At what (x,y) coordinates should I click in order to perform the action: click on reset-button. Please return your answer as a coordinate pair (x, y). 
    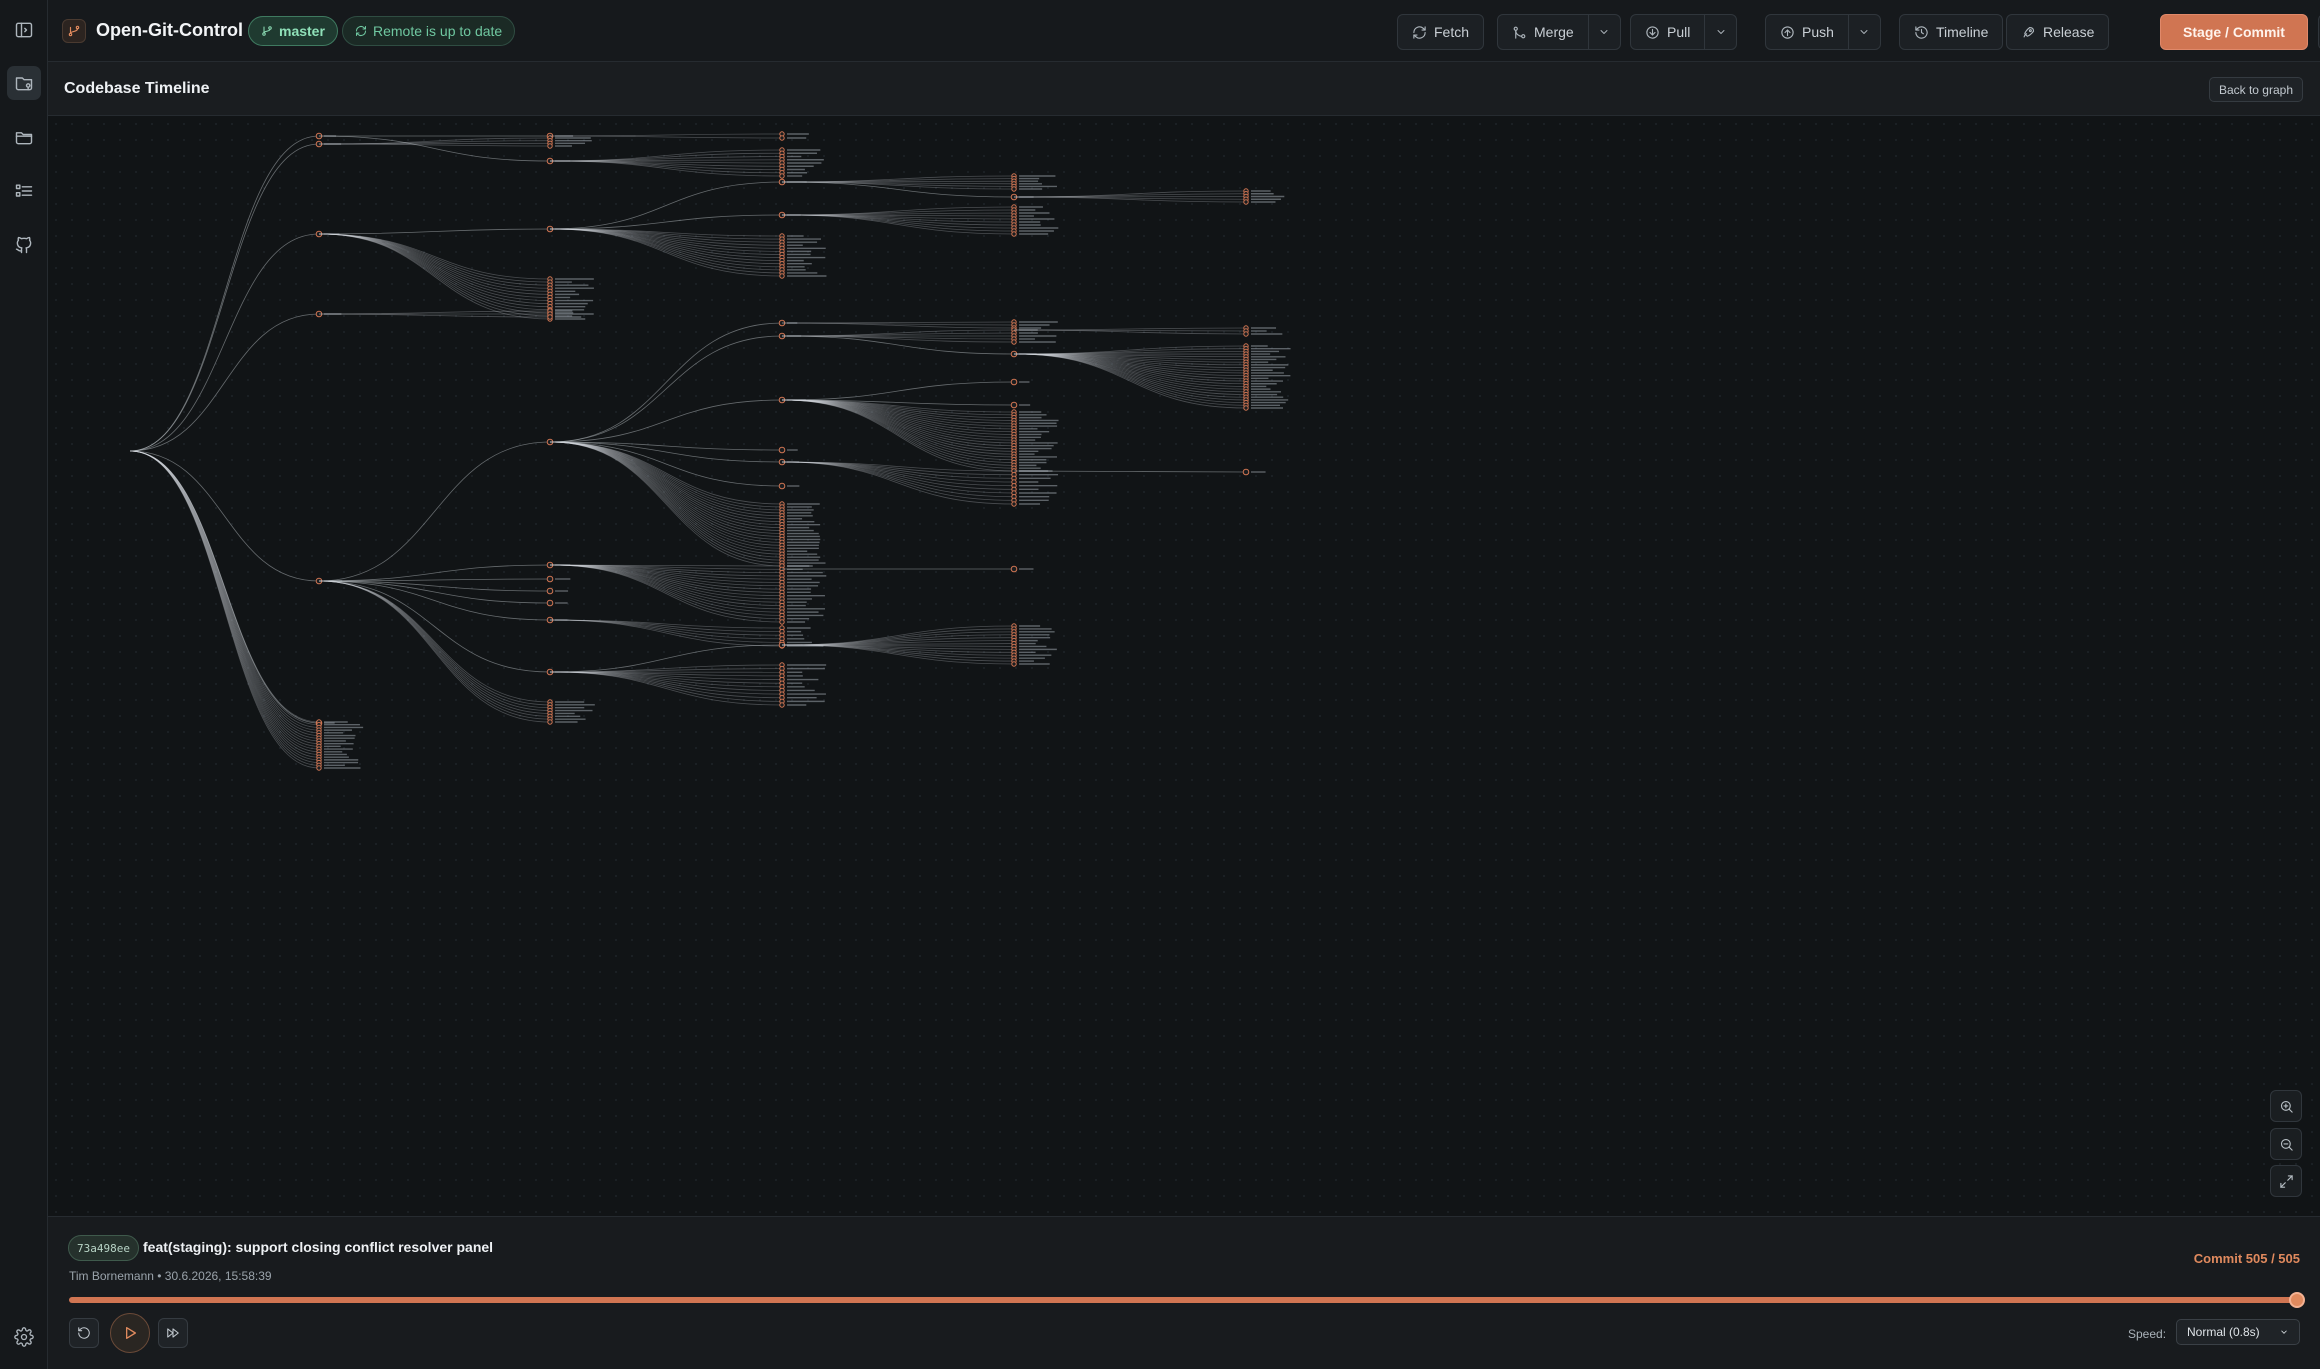
    Looking at the image, I should click on (84, 1333).